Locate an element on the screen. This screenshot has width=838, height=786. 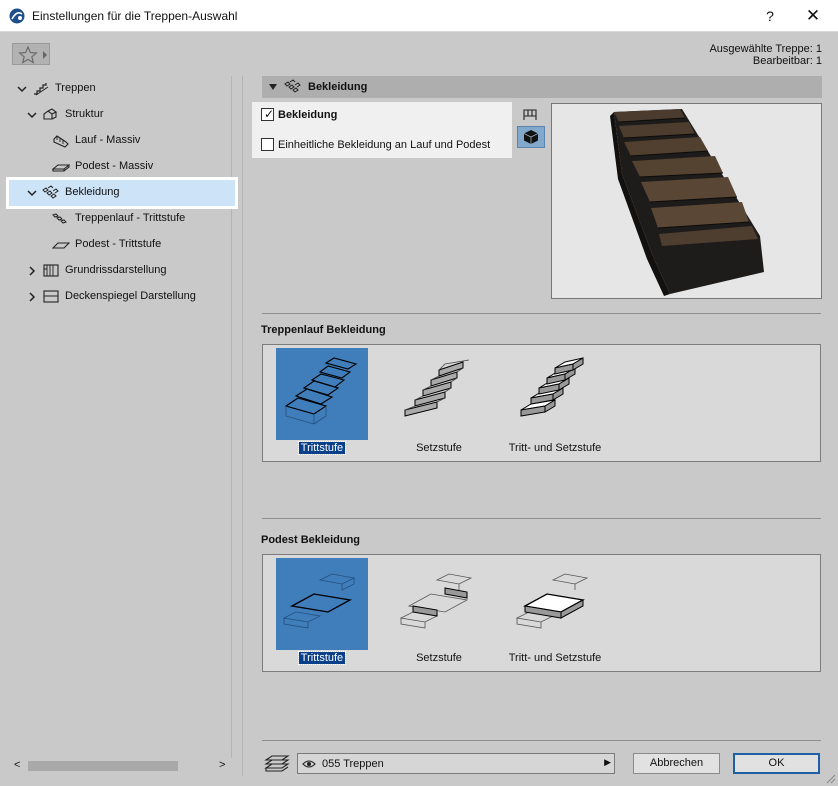
checkmark-icon: ✓ is located at coordinates (269, 114).